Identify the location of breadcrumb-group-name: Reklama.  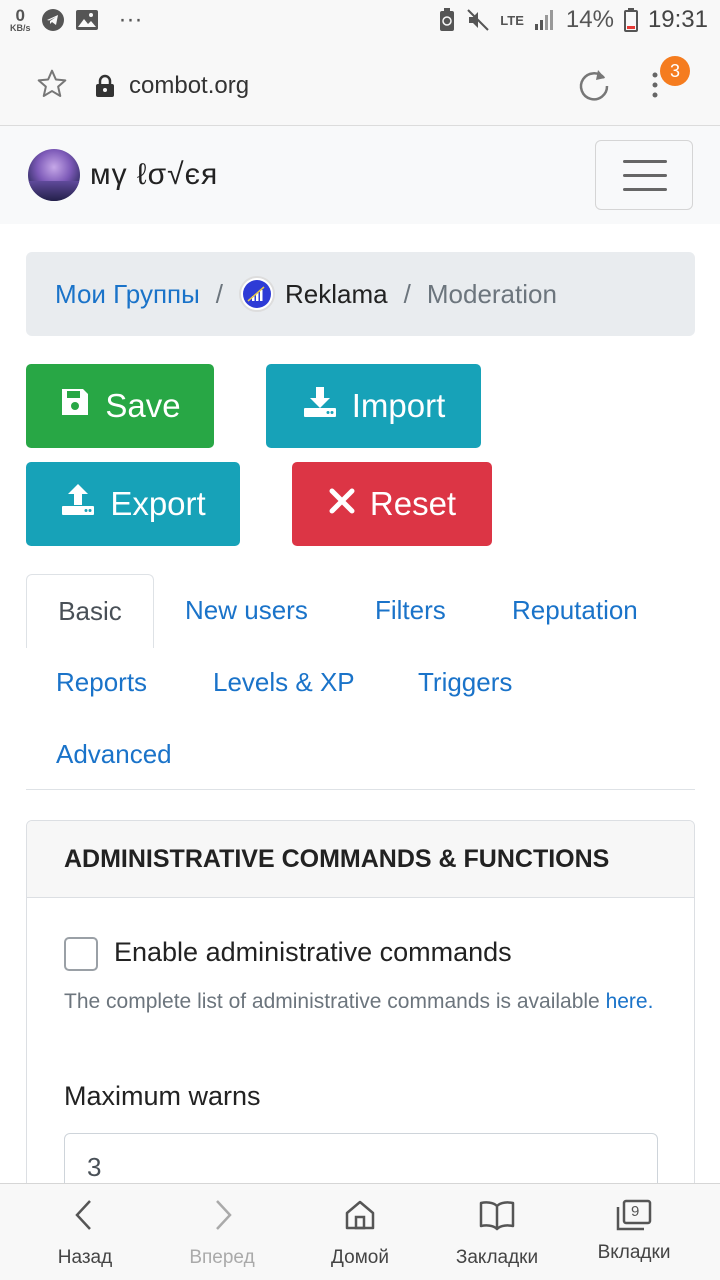
(336, 293).